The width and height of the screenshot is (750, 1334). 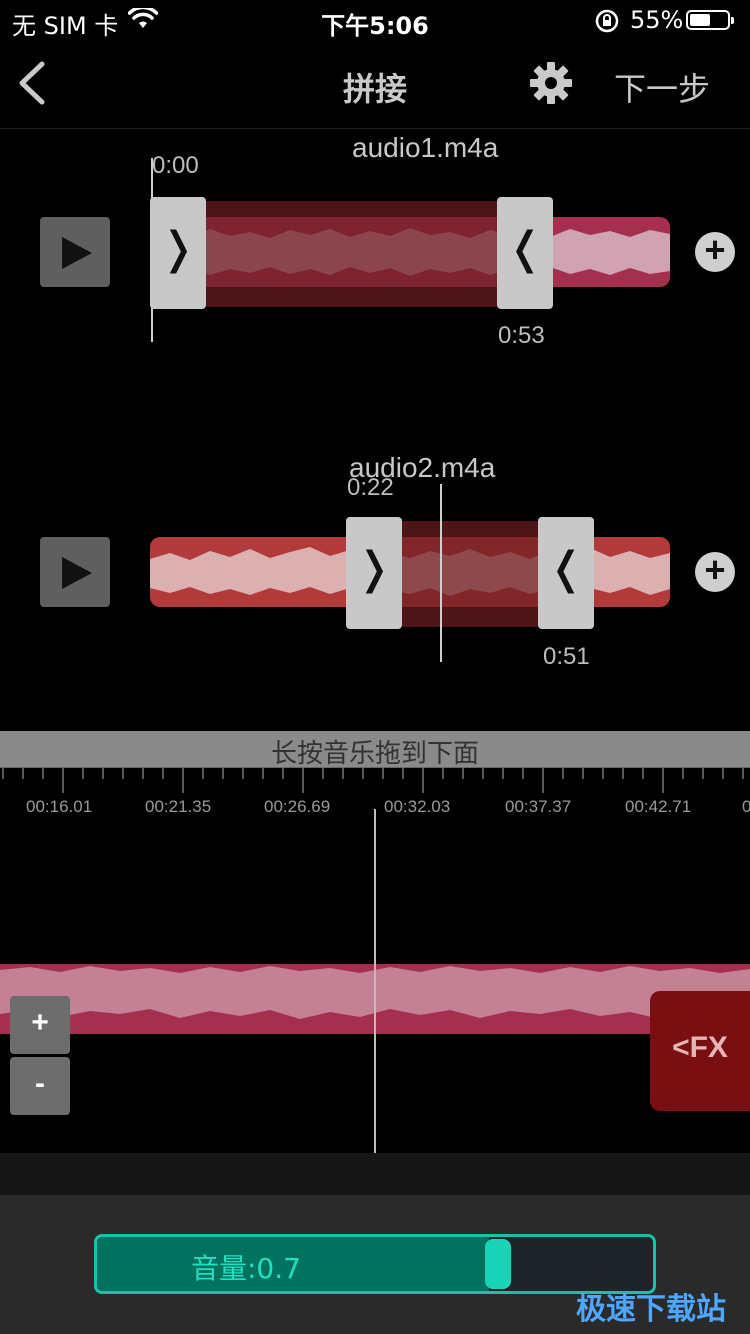 I want to click on ruler-label: 00:37.37, so click(x=538, y=806).